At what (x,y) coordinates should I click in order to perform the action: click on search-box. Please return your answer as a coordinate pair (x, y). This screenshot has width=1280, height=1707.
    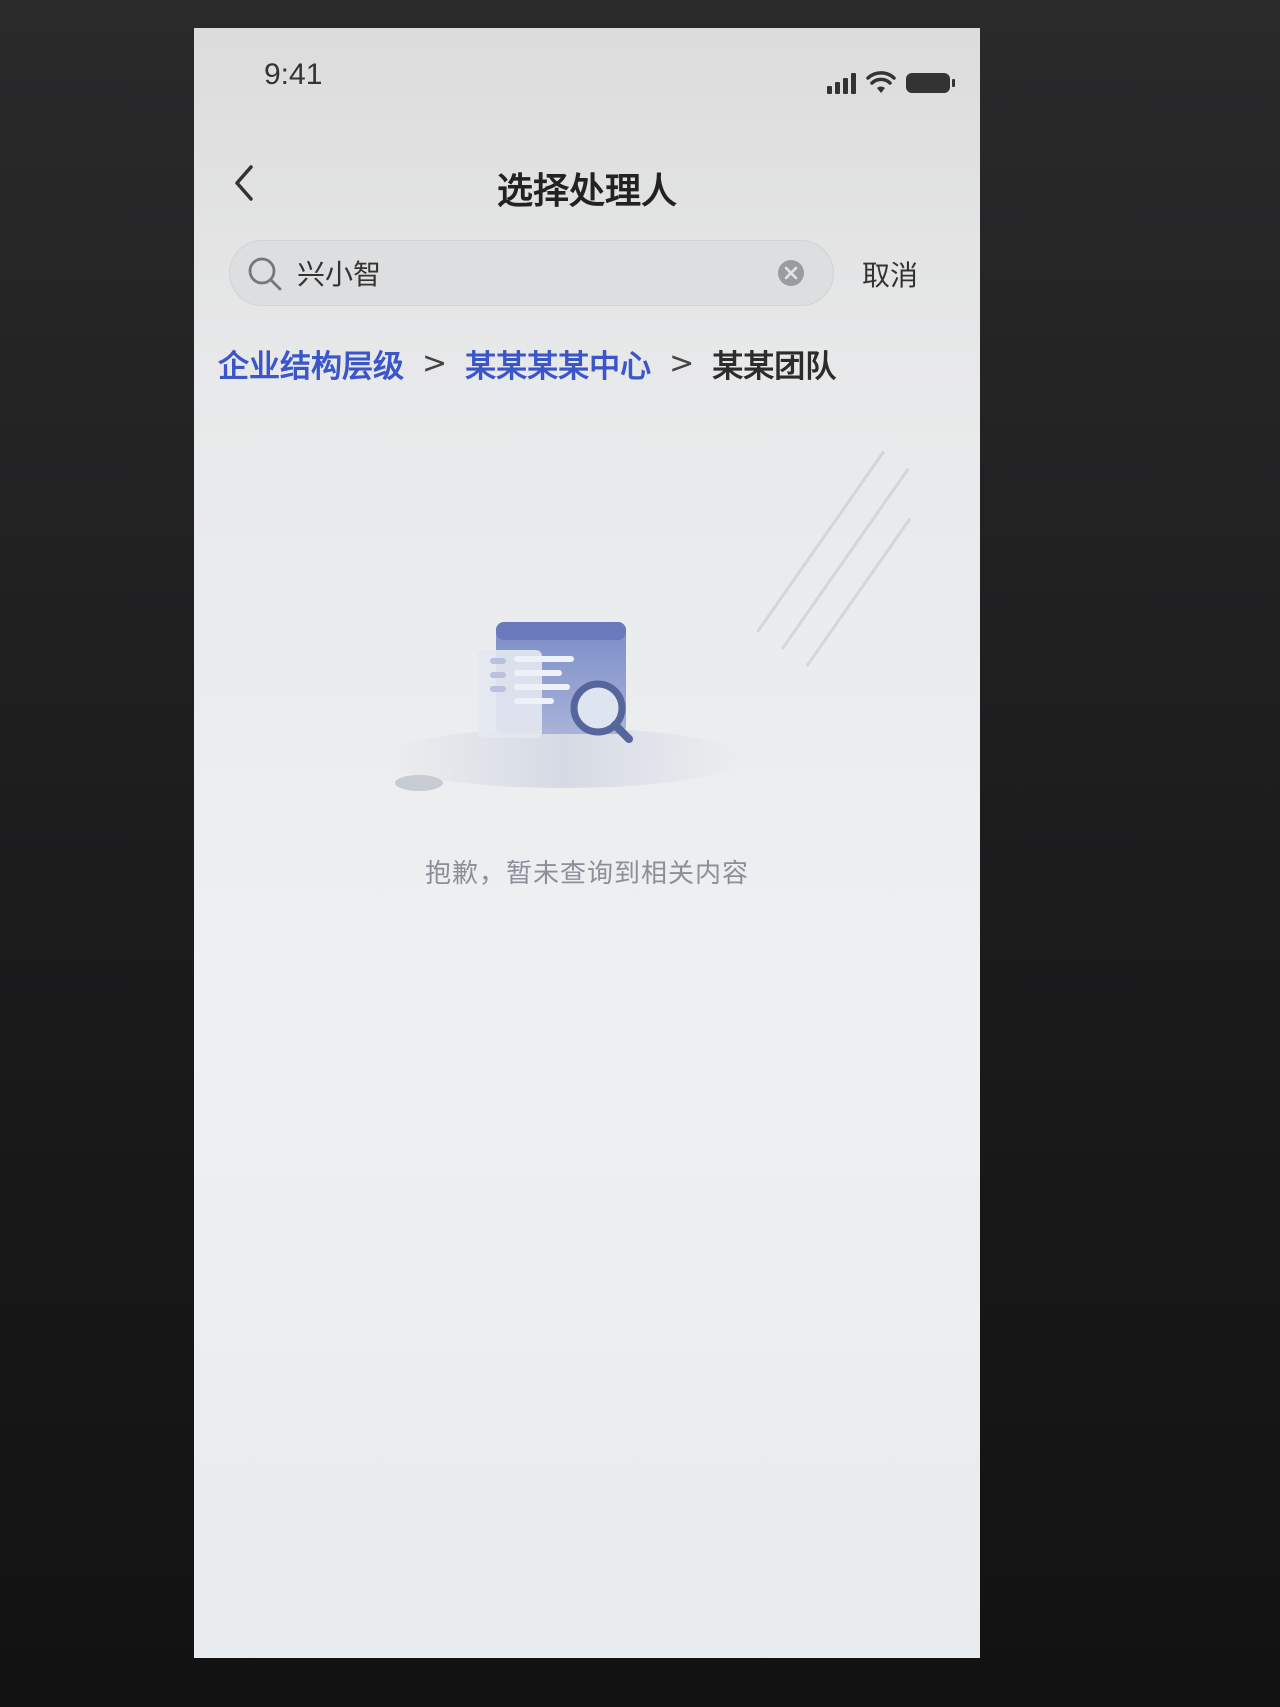
    Looking at the image, I should click on (531, 273).